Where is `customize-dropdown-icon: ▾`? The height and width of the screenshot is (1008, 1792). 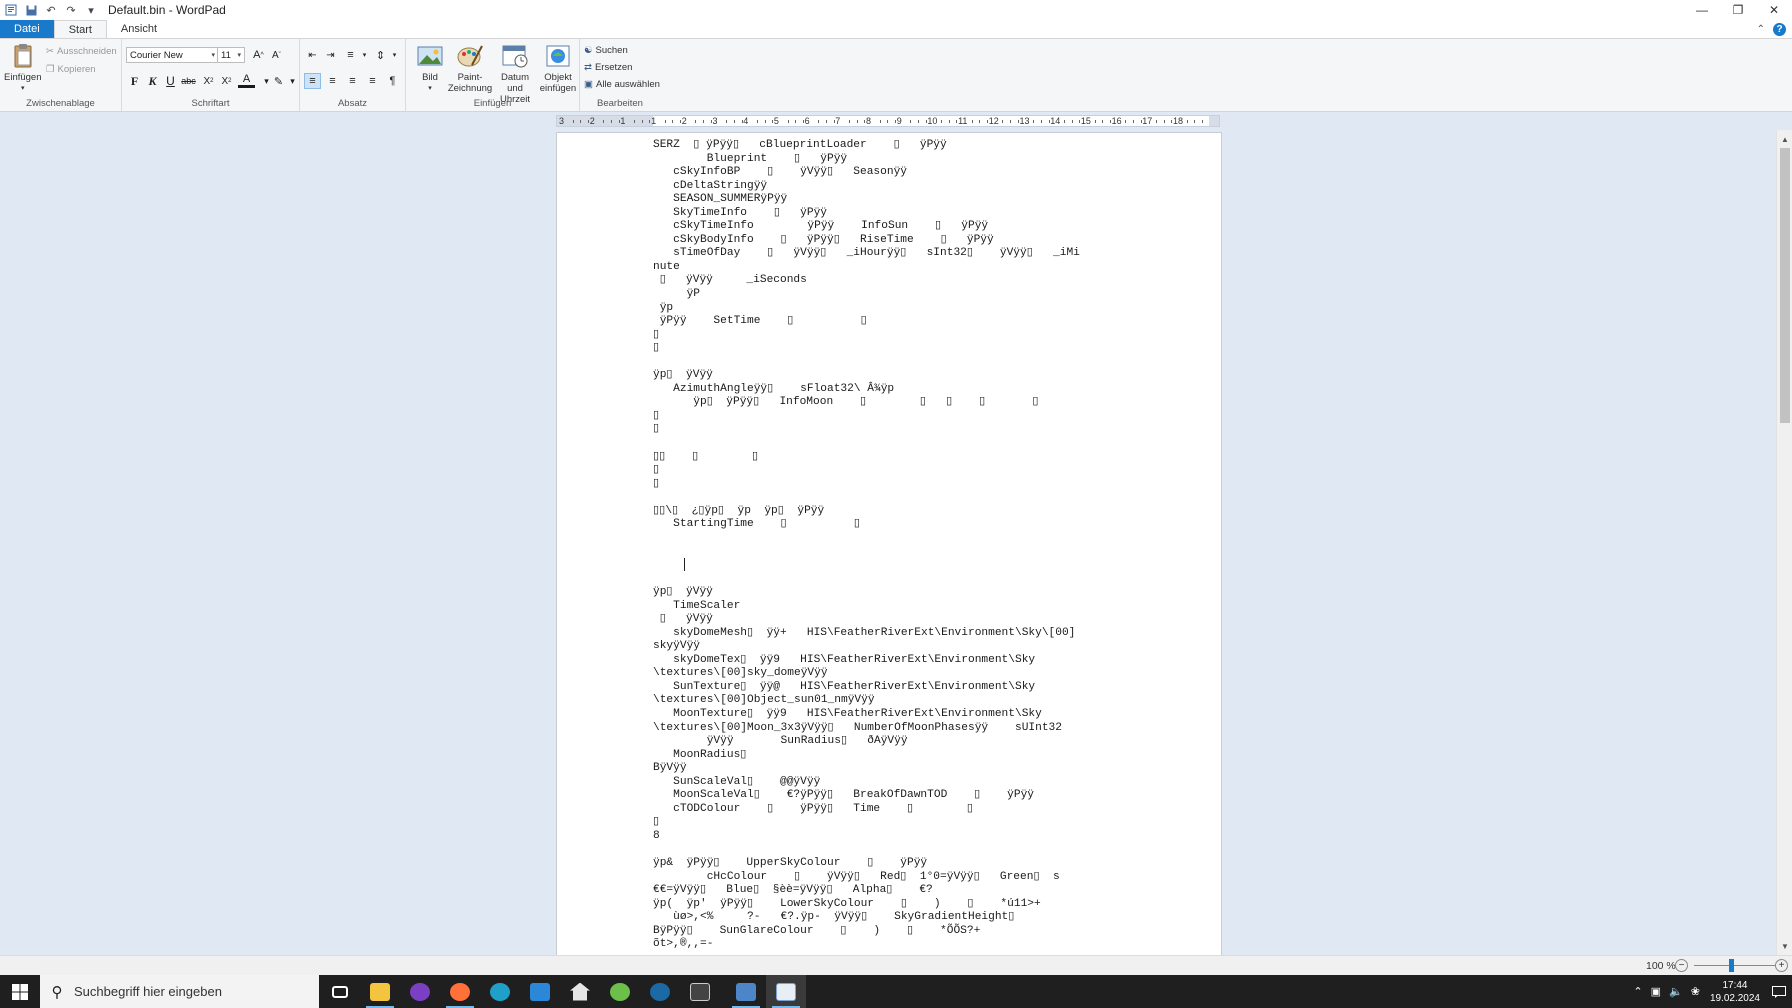 customize-dropdown-icon: ▾ is located at coordinates (91, 10).